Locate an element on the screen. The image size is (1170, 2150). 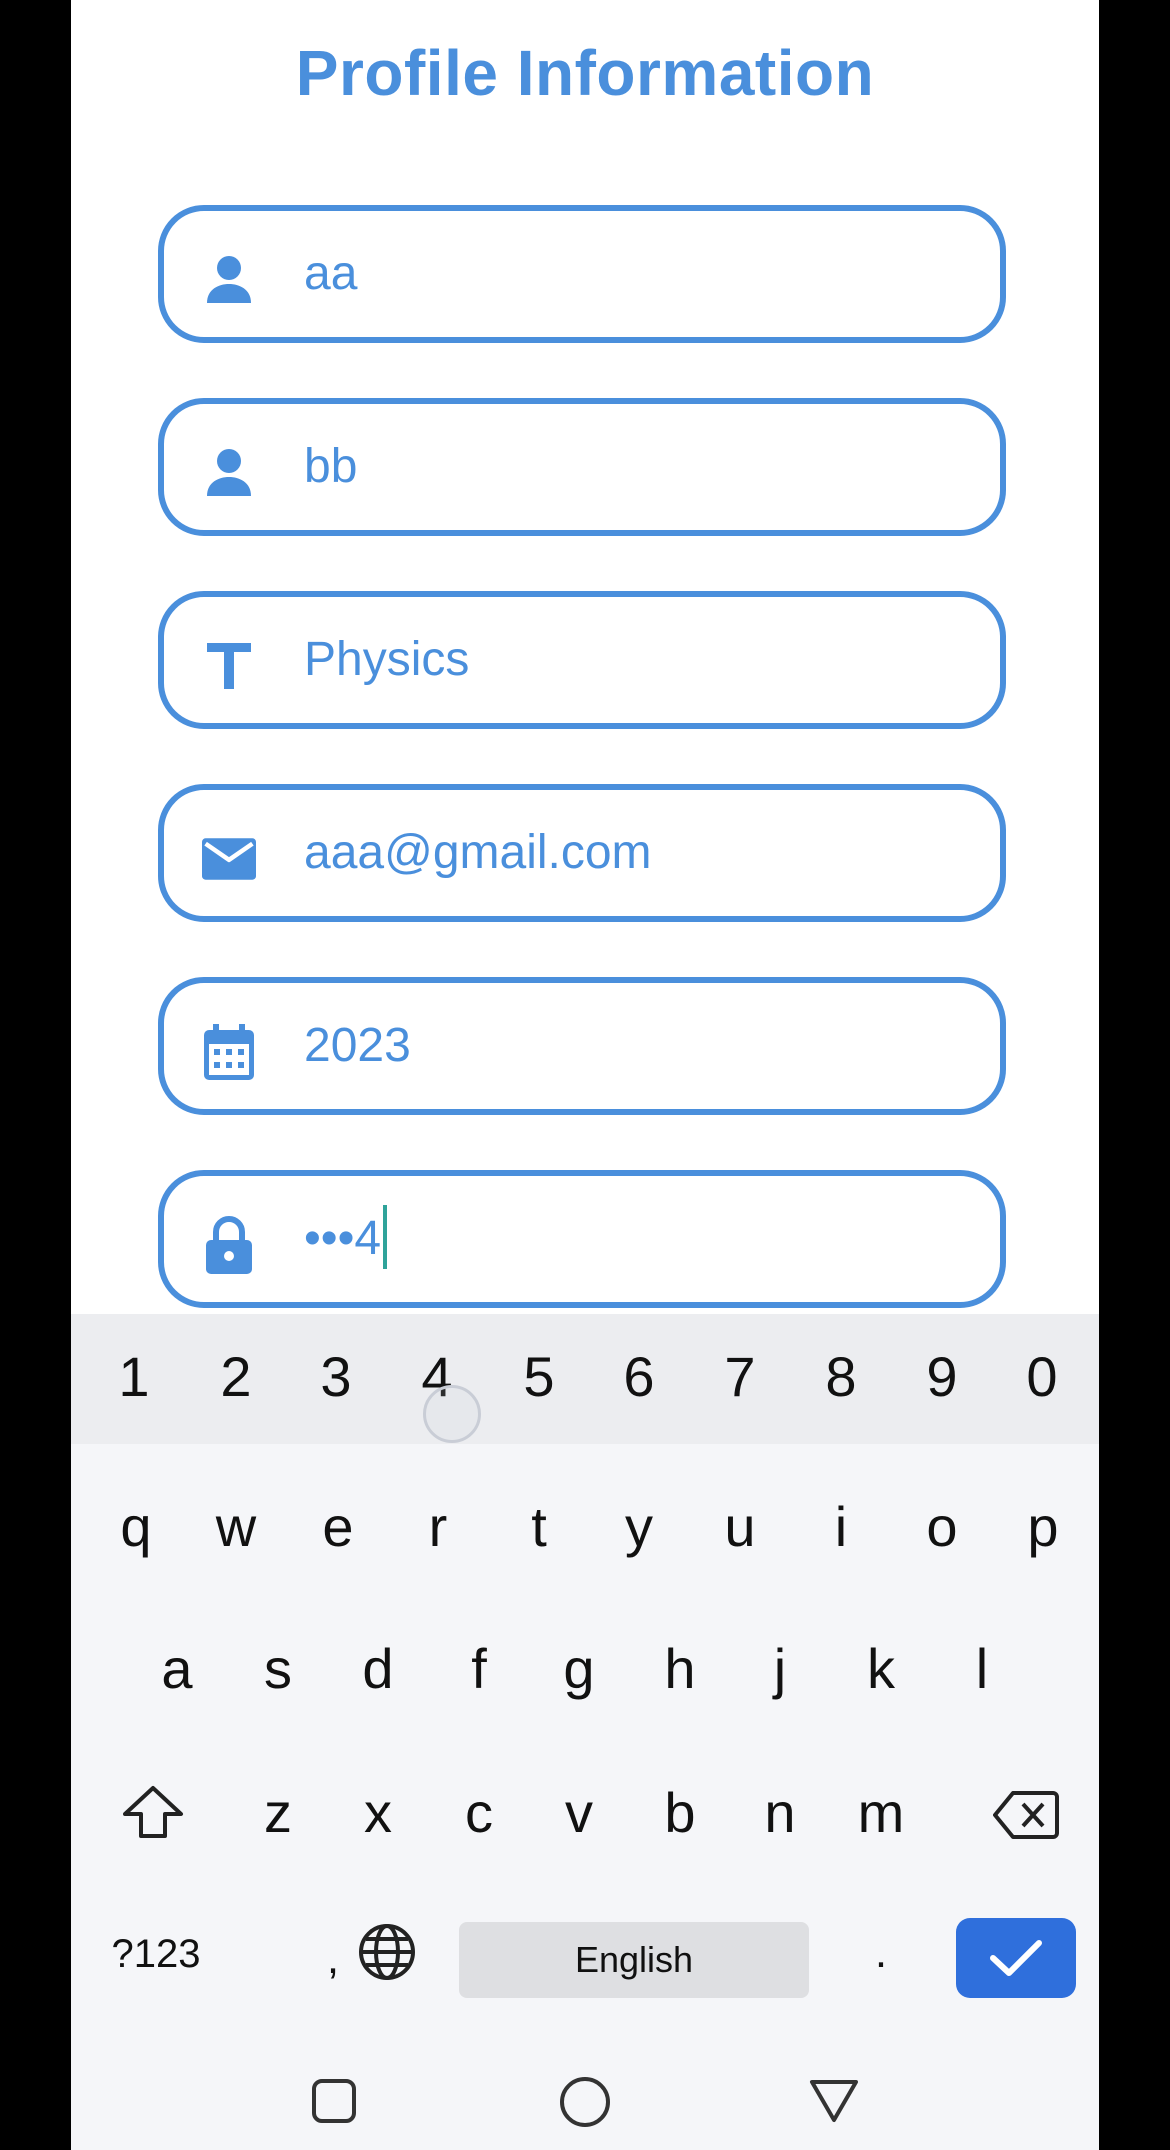
key-x: x is located at coordinates (378, 1812).